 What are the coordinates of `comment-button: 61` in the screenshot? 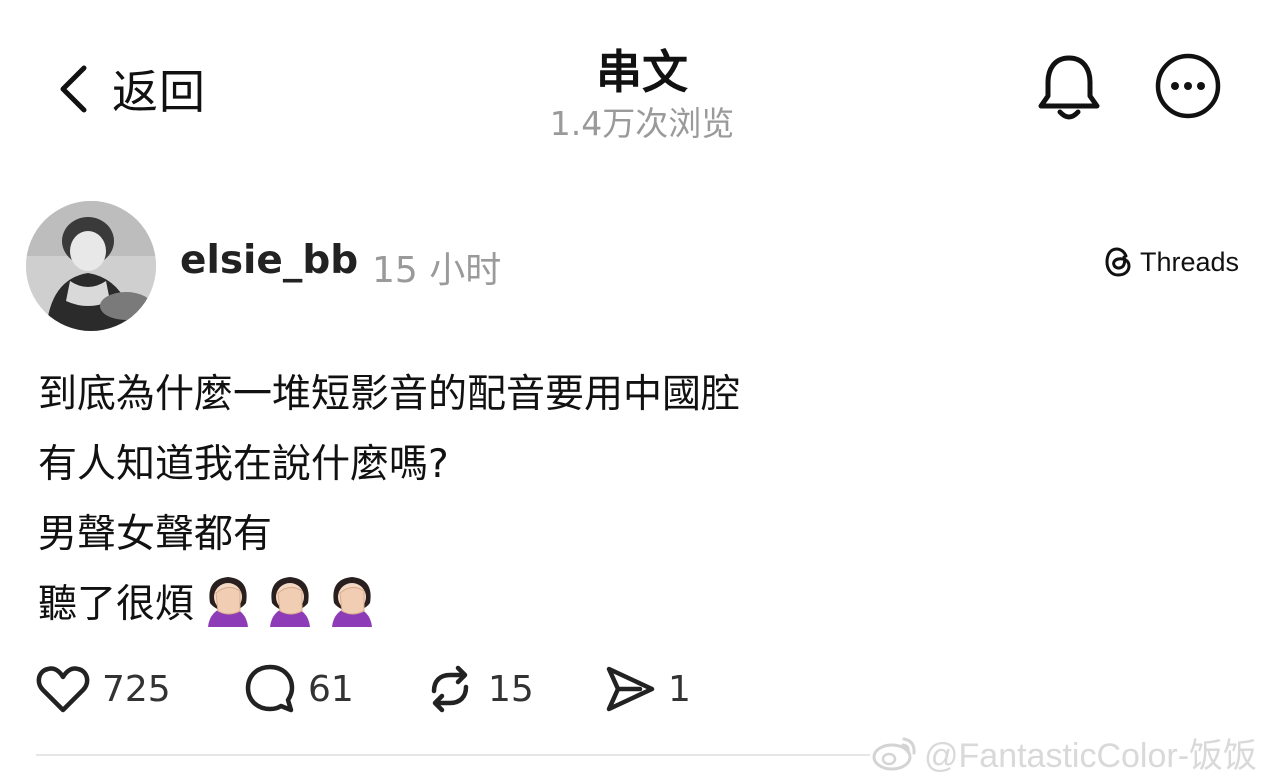 It's located at (299, 689).